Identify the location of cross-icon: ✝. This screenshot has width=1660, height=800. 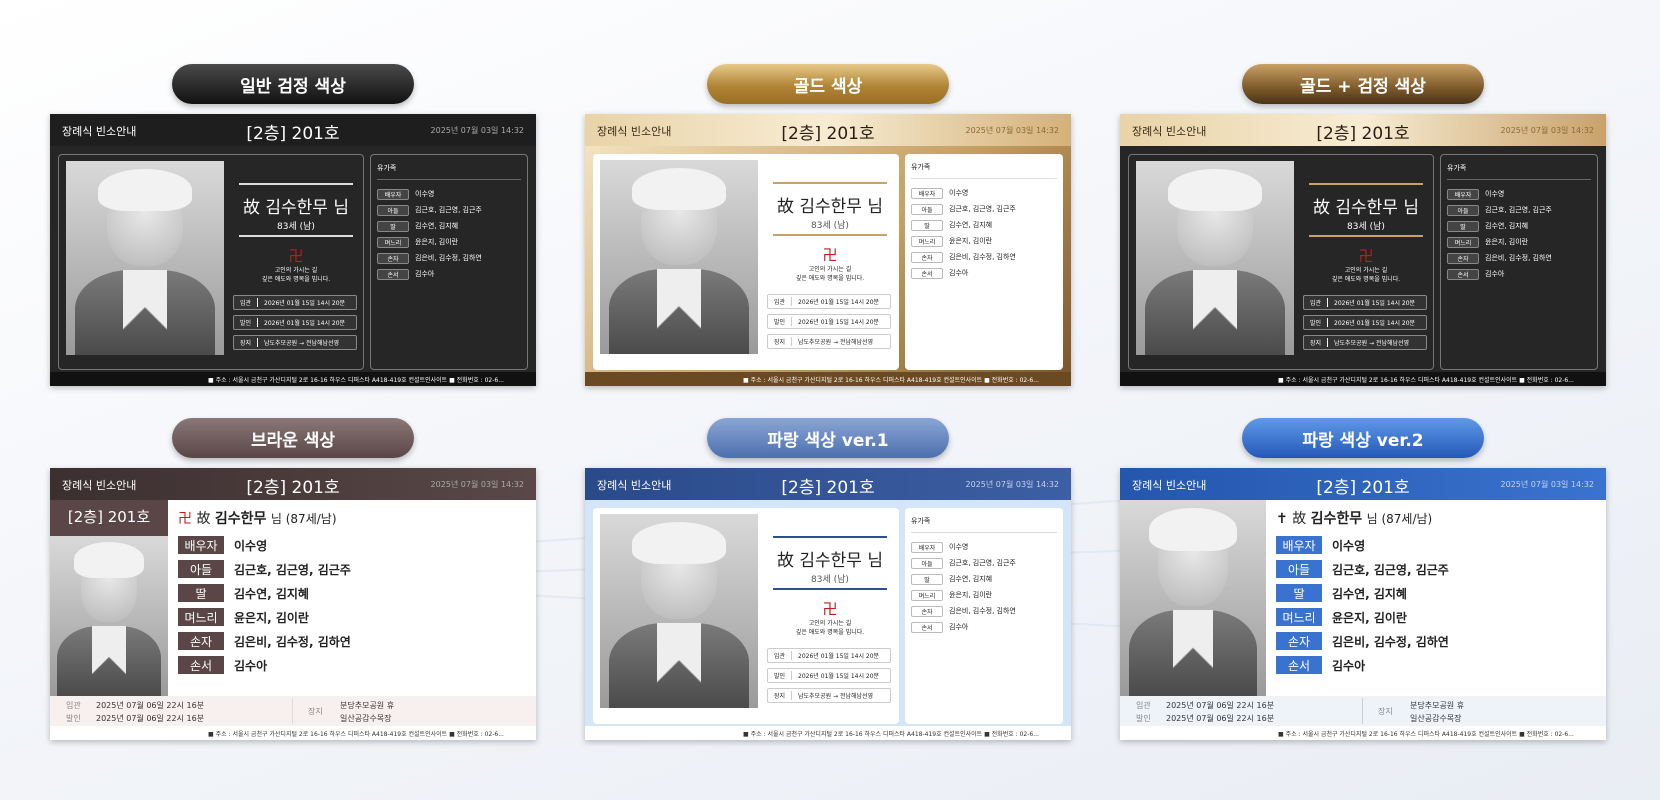
(1282, 519).